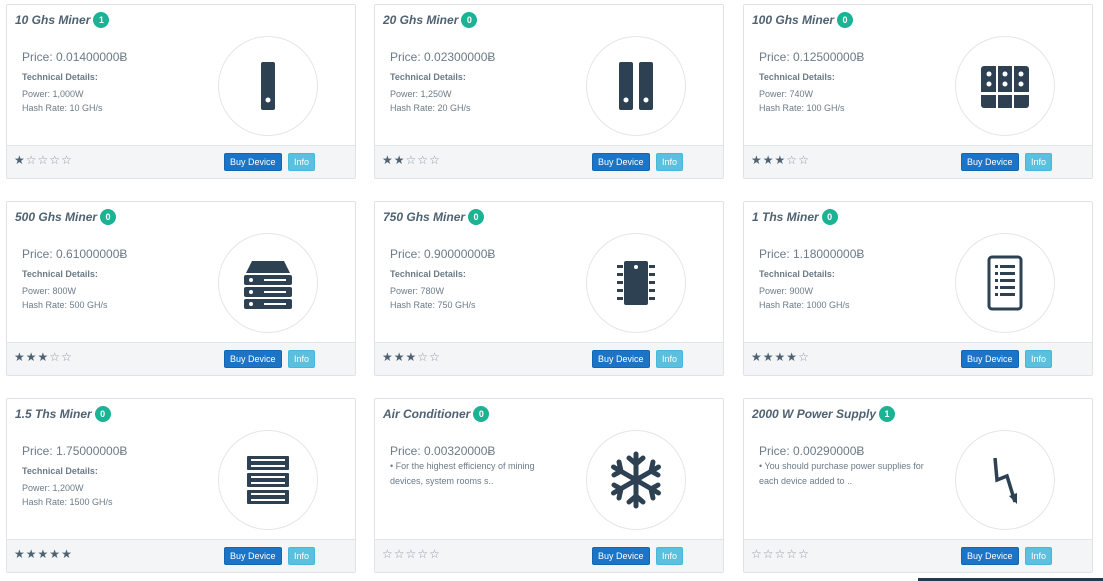  What do you see at coordinates (427, 414) in the screenshot?
I see `product-name: Air Conditioner` at bounding box center [427, 414].